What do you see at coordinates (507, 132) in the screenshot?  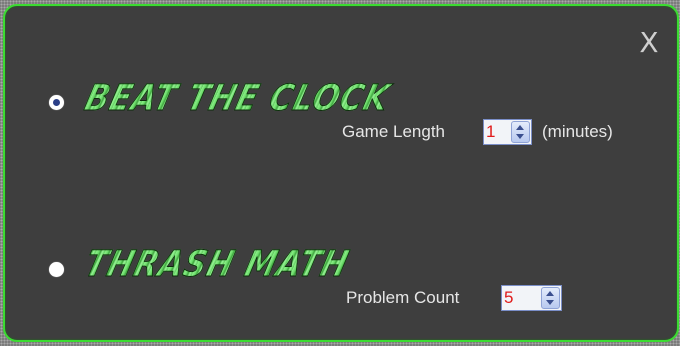 I see `game-length-spinner: 1` at bounding box center [507, 132].